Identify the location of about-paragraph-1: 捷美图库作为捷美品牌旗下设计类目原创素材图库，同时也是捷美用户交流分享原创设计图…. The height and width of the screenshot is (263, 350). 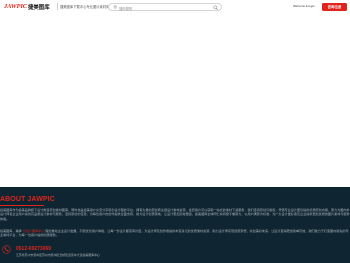
(175, 214).